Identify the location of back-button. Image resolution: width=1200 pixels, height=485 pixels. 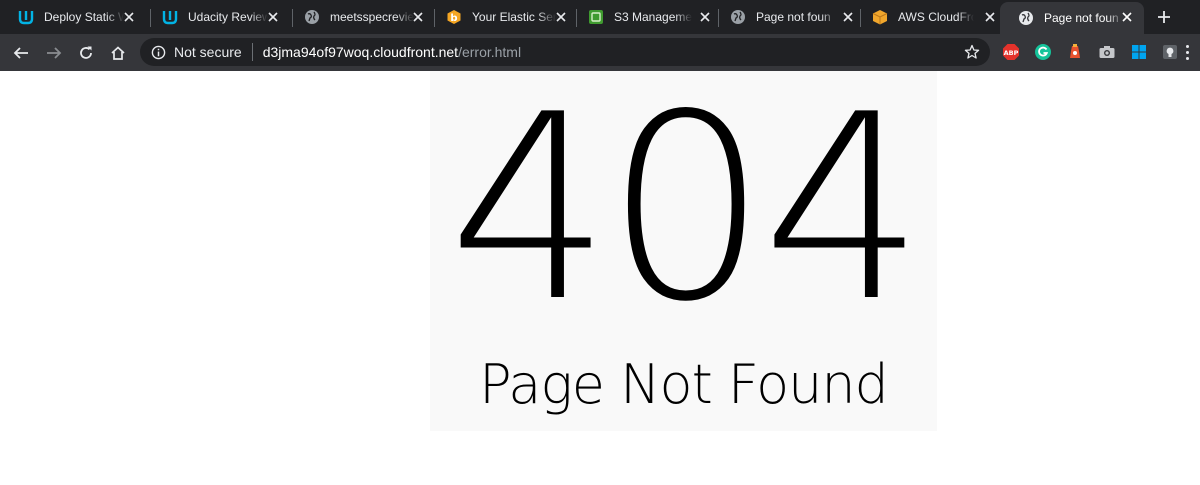
(21, 53).